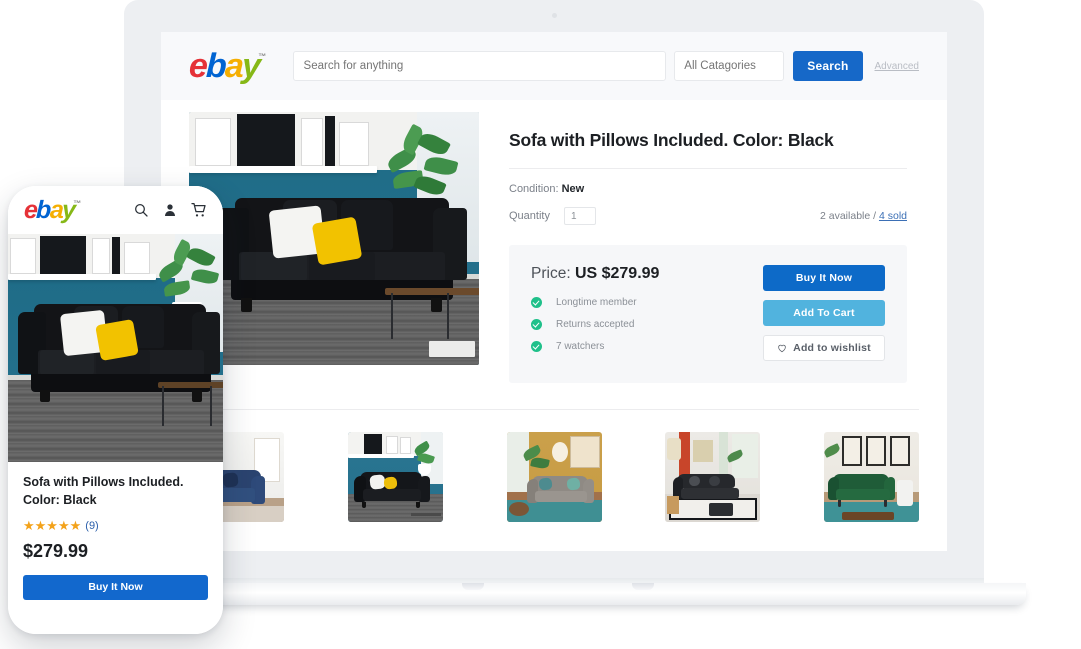 The height and width of the screenshot is (649, 1081). Describe the element at coordinates (708, 216) in the screenshot. I see `quantity-row: Quantity 2 available / 4 sold` at that location.